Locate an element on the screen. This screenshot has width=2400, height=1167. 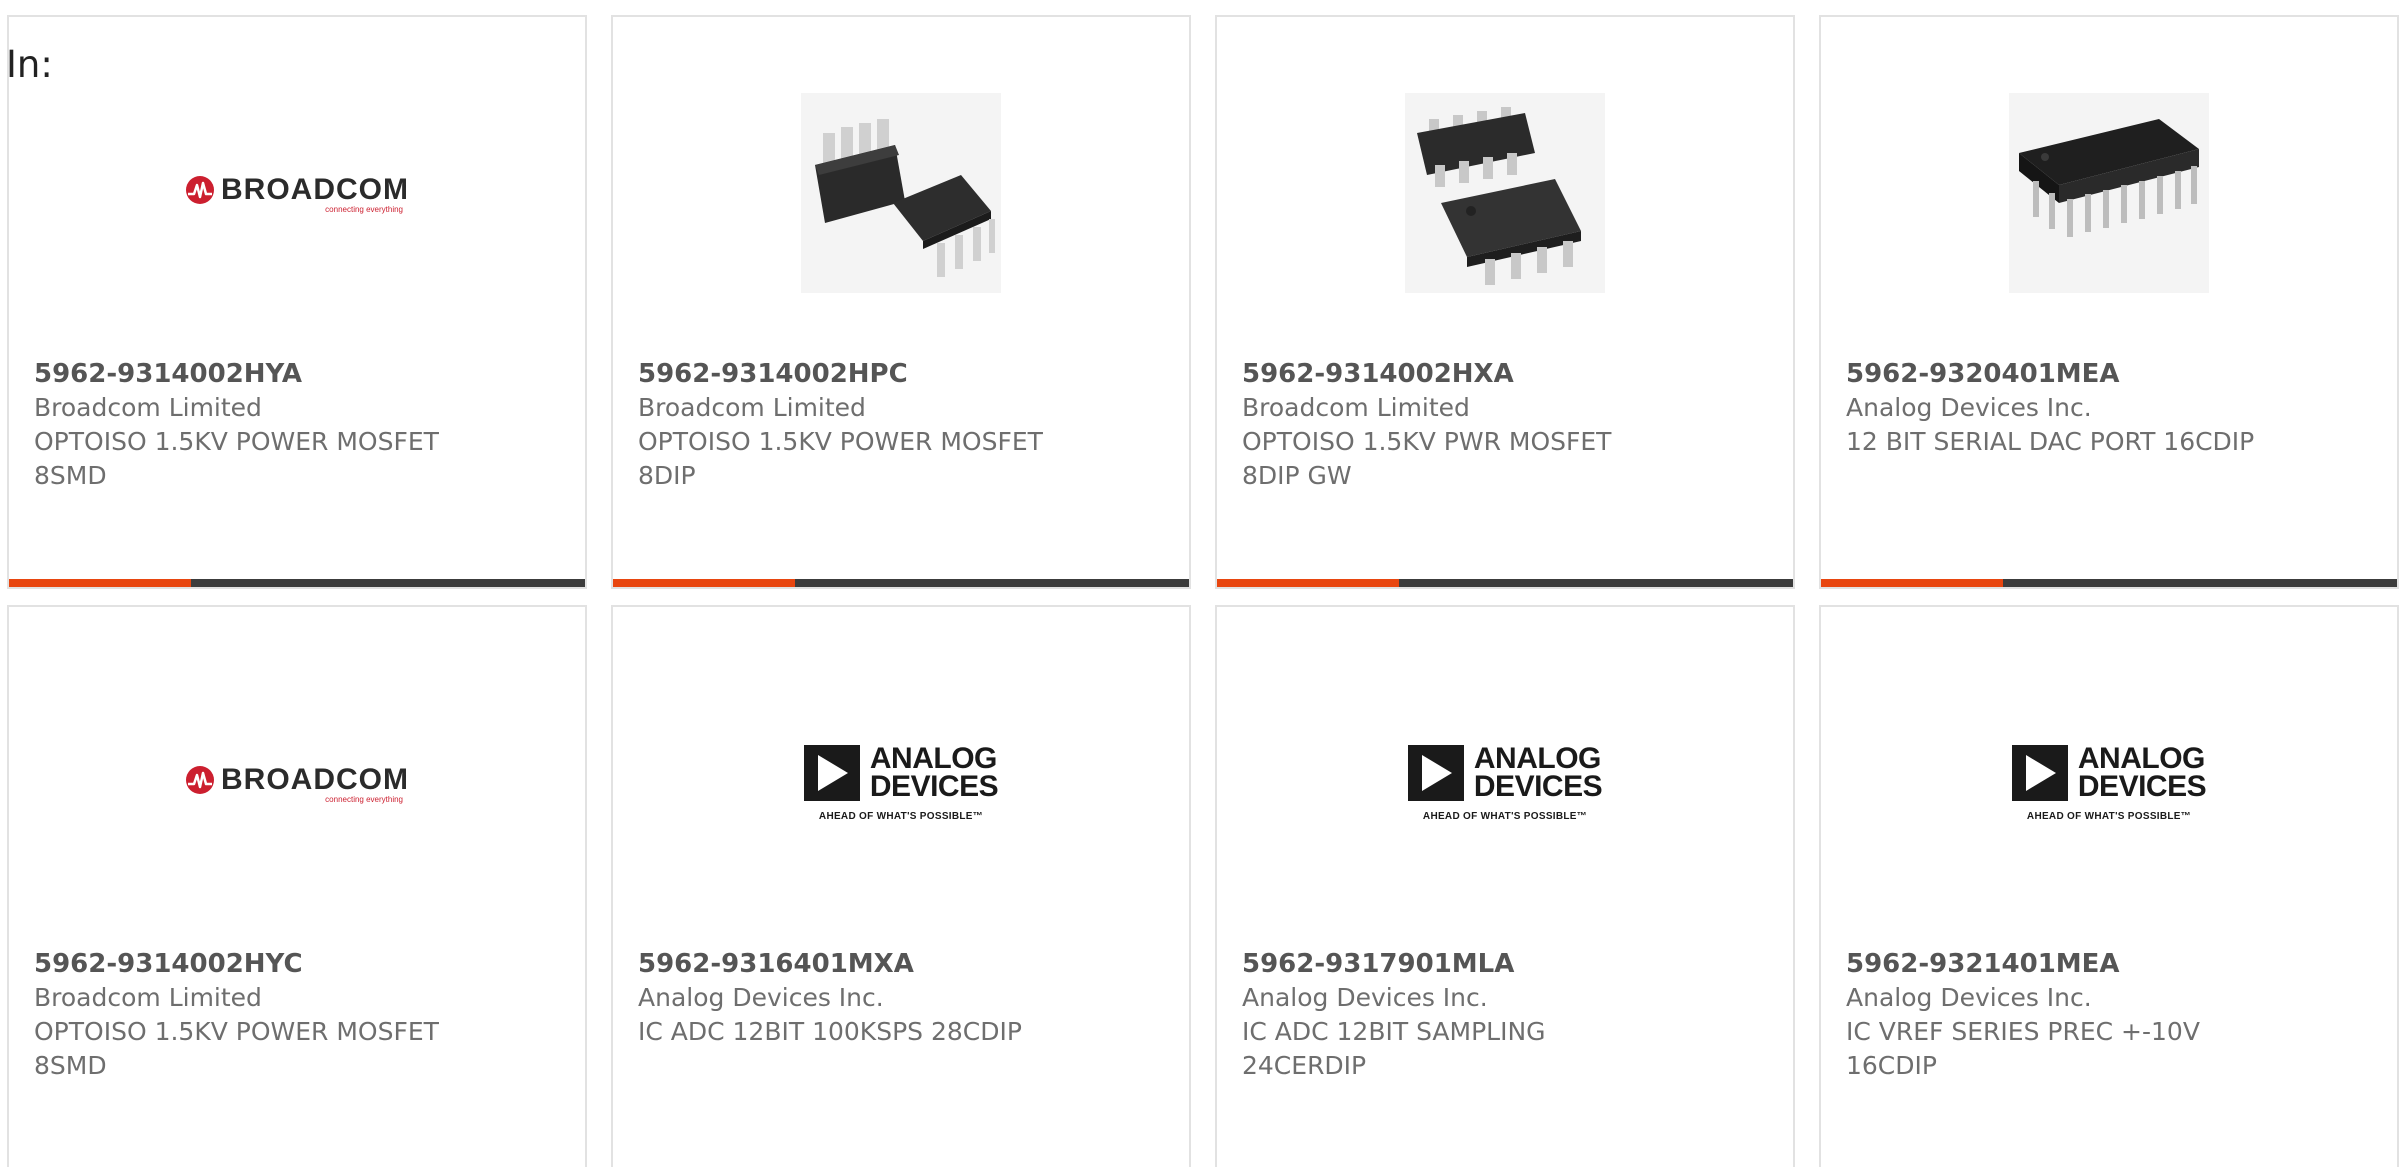
part-number: 5962-9314002HYA is located at coordinates (299, 374).